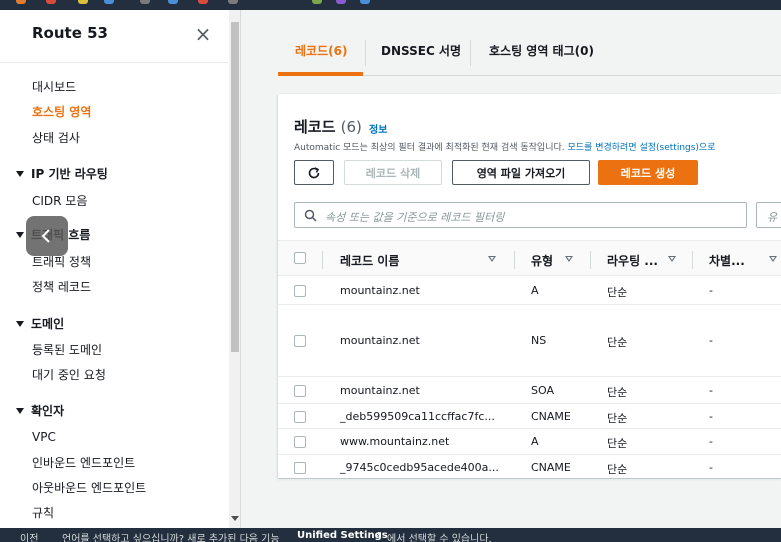  I want to click on table-row: _deb599509ca11ccffac7fc... CNAME 단순 -, so click(529, 416).